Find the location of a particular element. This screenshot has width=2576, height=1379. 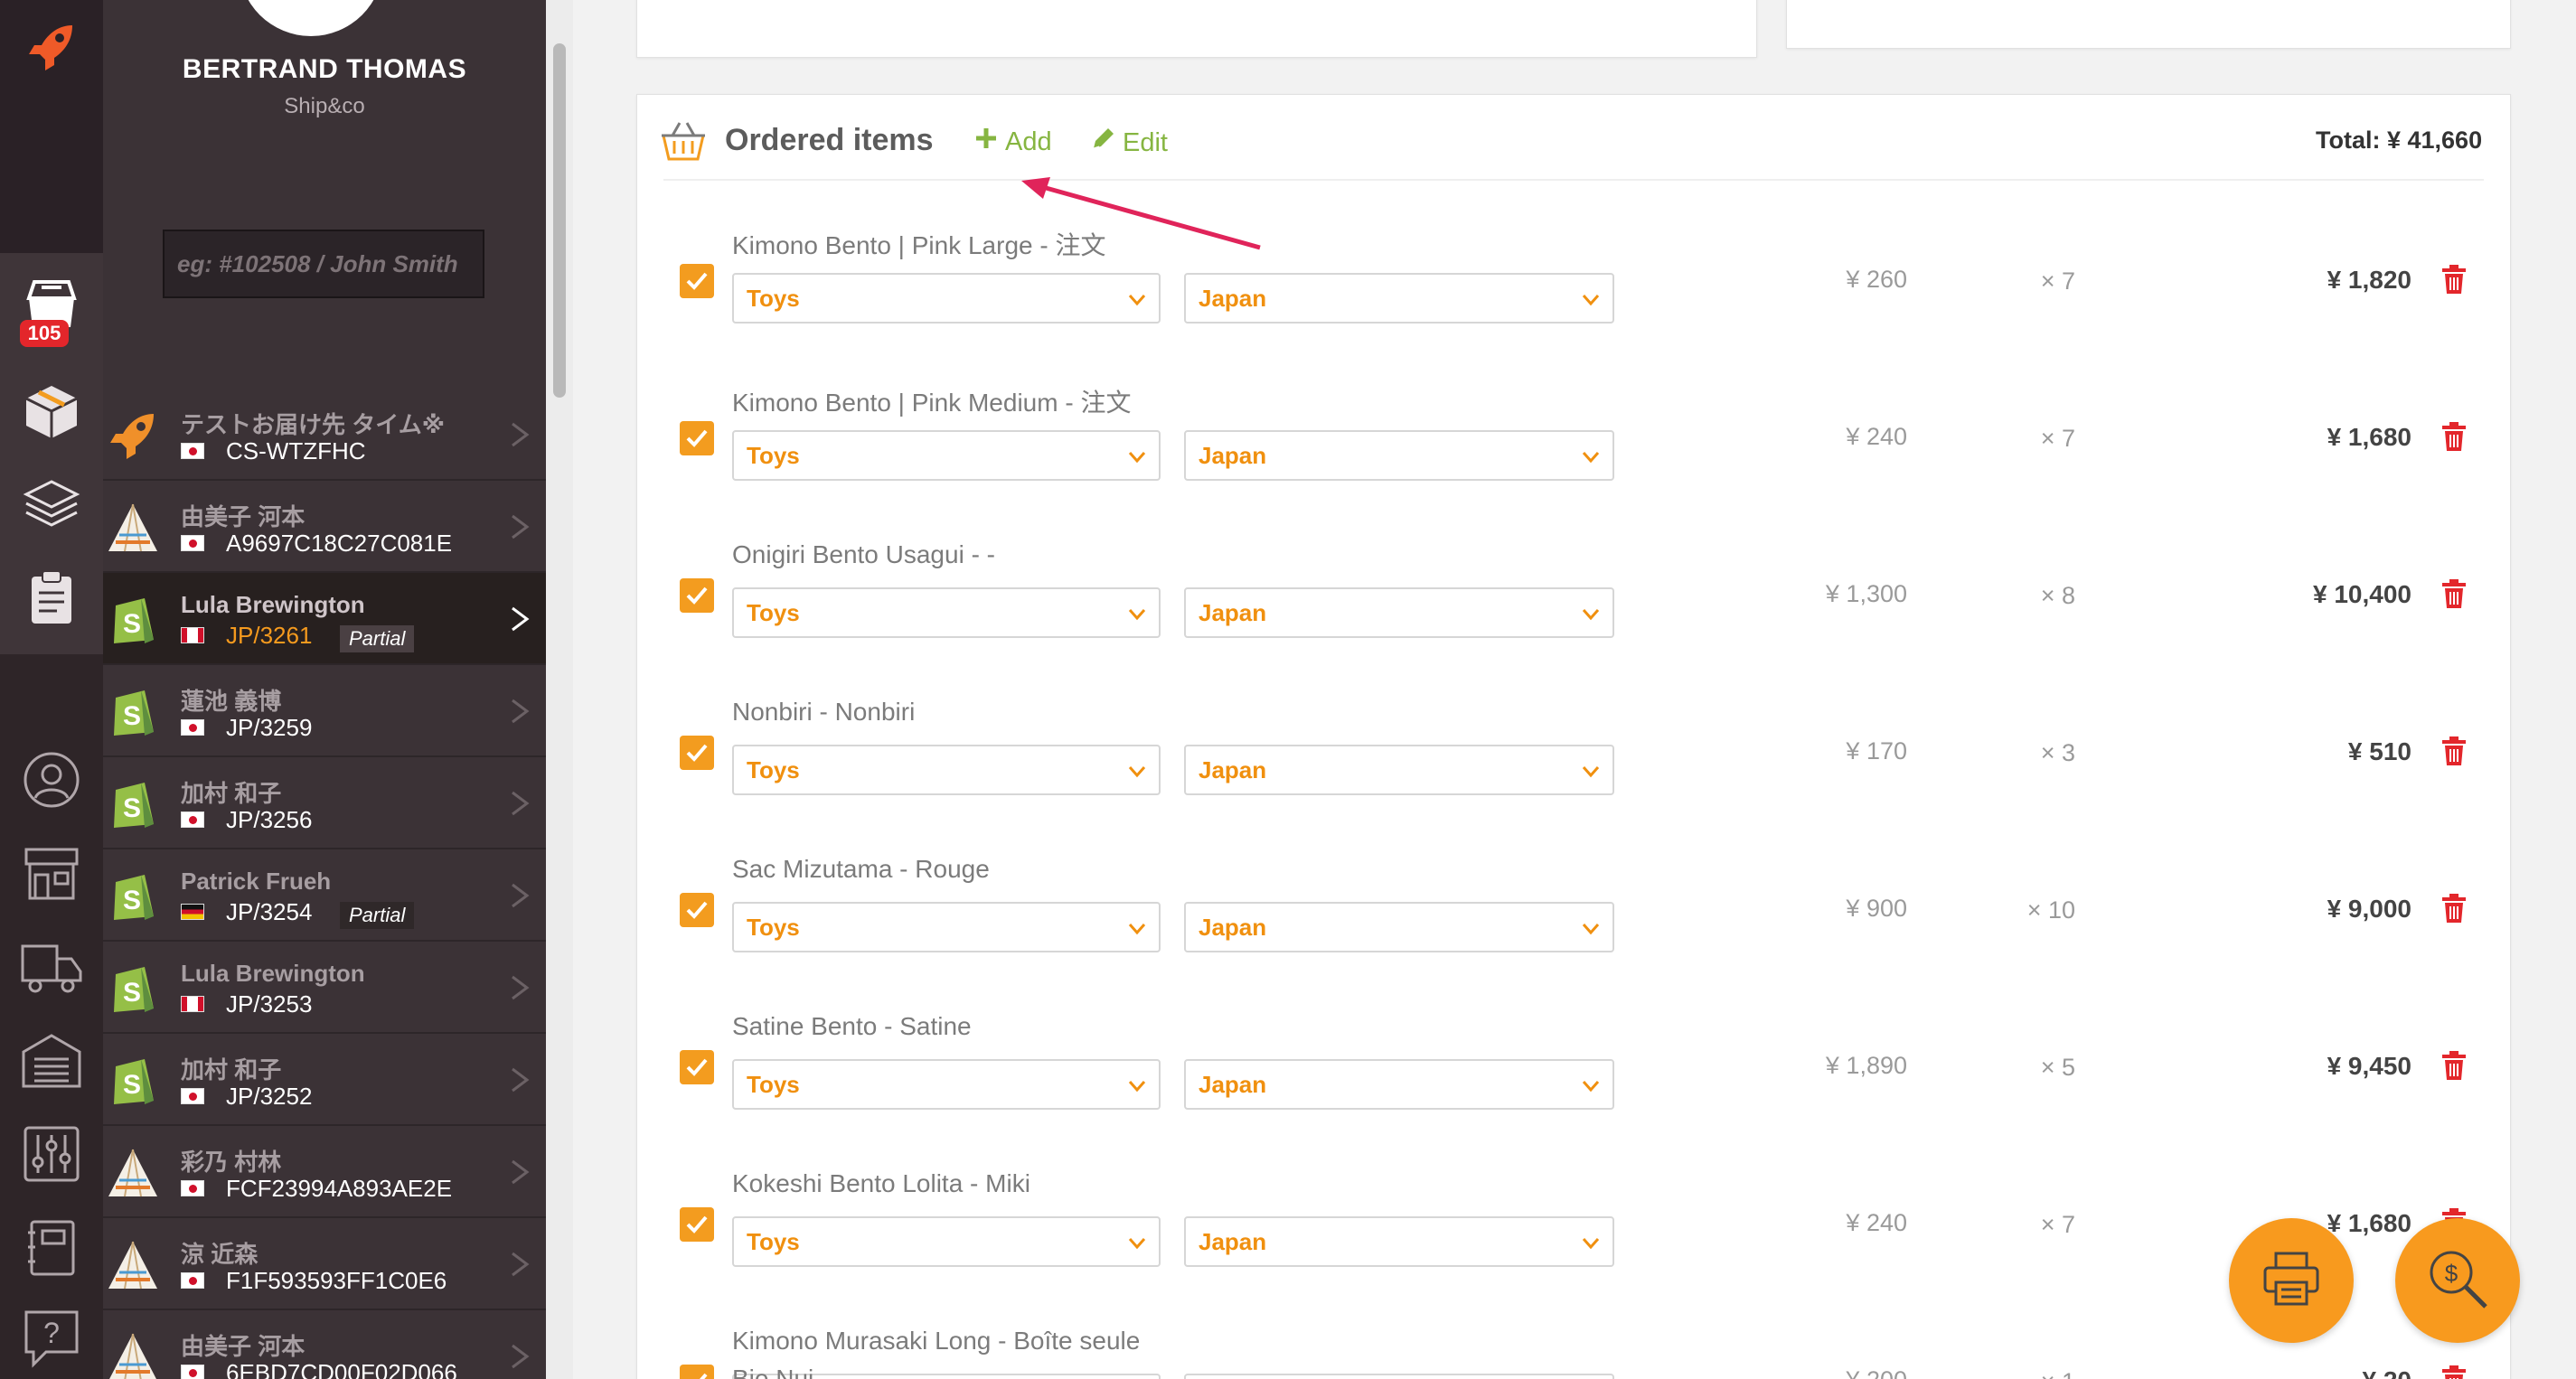

order-list-item: S 加村 和子 JP/3256 is located at coordinates (324, 803).